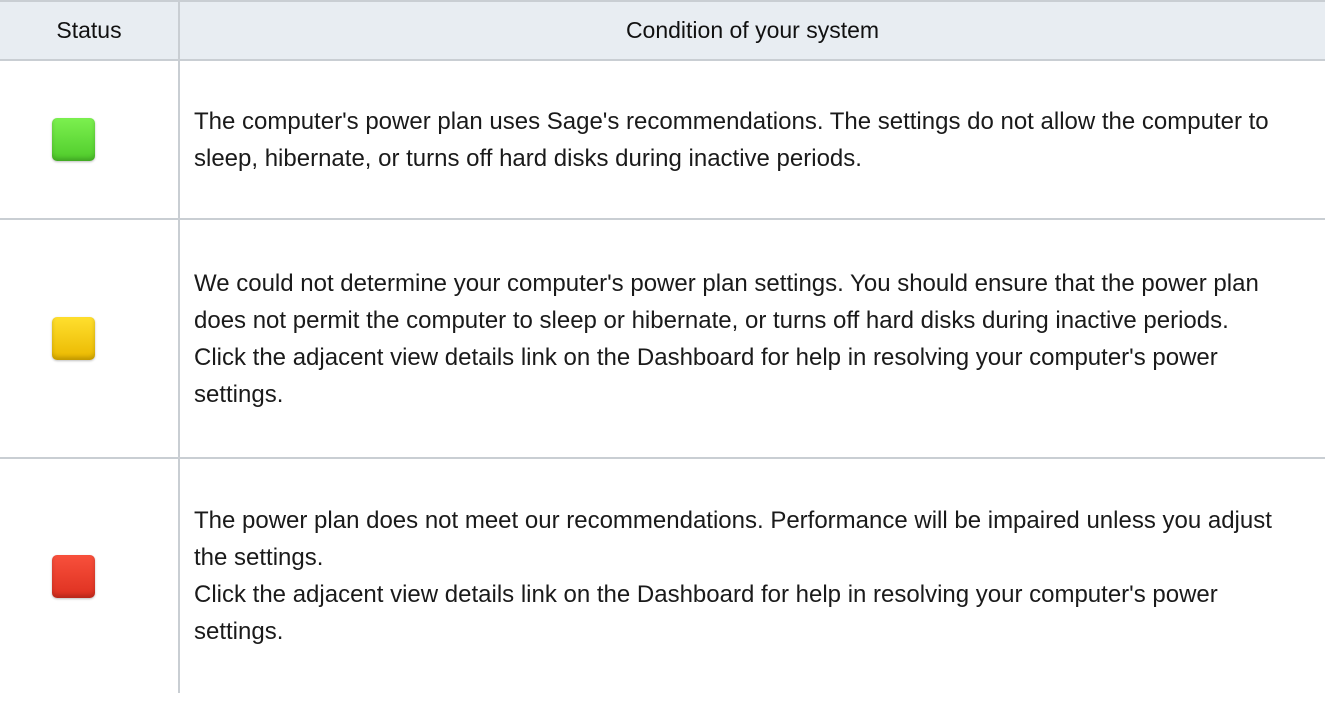  I want to click on red-status-square-icon, so click(73, 576).